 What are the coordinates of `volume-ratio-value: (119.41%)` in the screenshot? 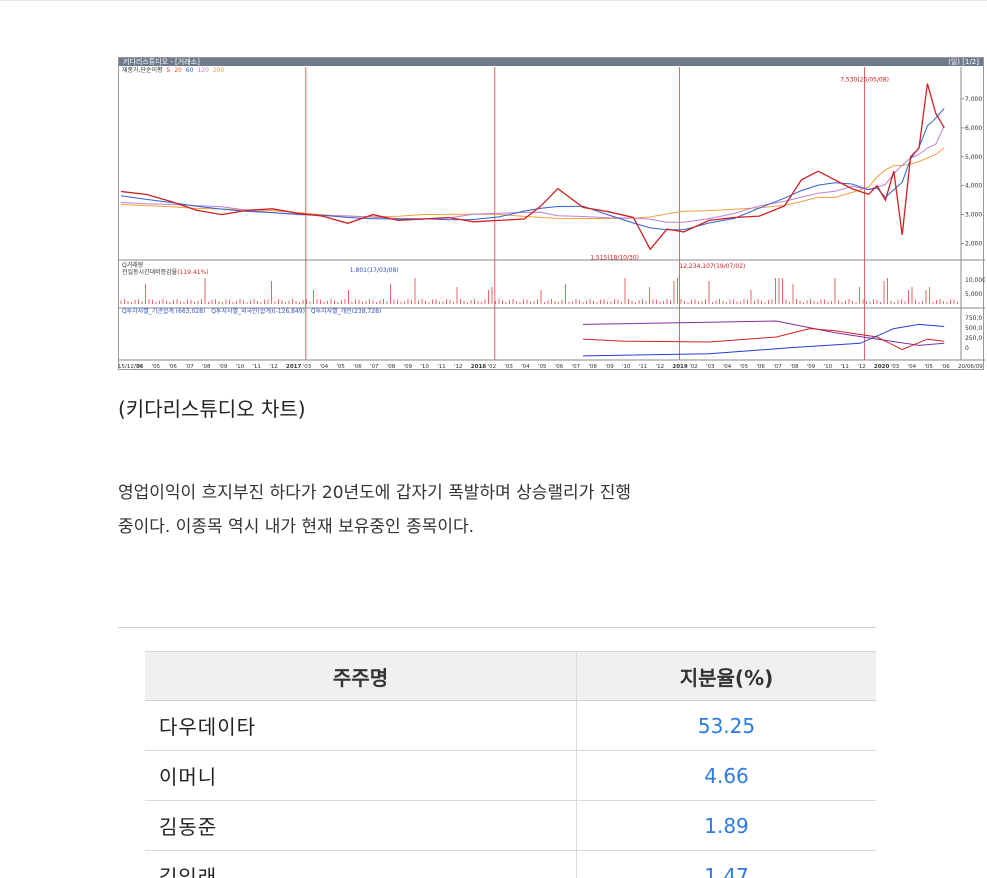 It's located at (193, 272).